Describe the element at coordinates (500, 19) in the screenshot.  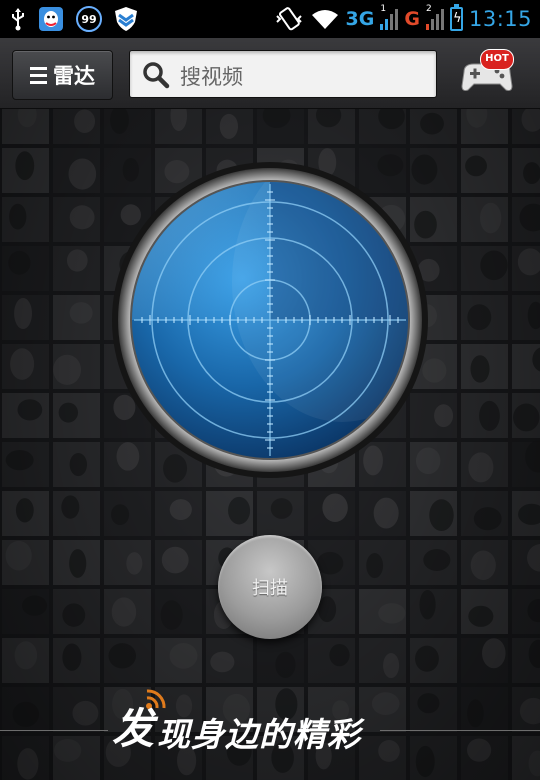
I see `status-time: 13:15` at that location.